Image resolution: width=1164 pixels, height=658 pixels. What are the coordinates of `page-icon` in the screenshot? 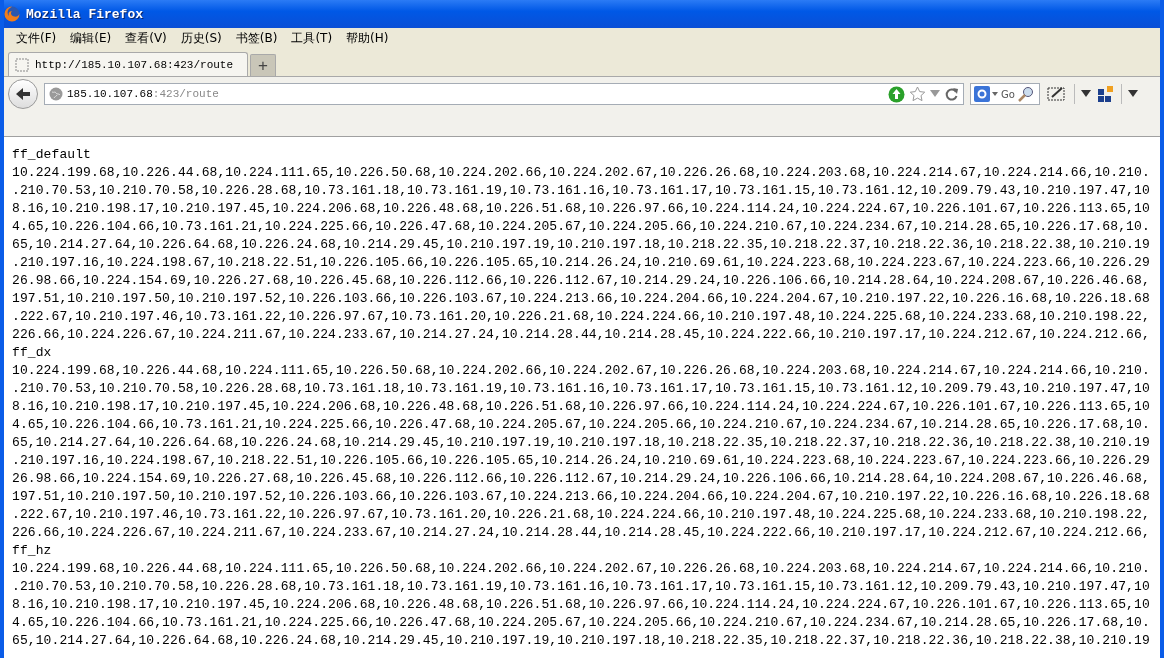 It's located at (22, 64).